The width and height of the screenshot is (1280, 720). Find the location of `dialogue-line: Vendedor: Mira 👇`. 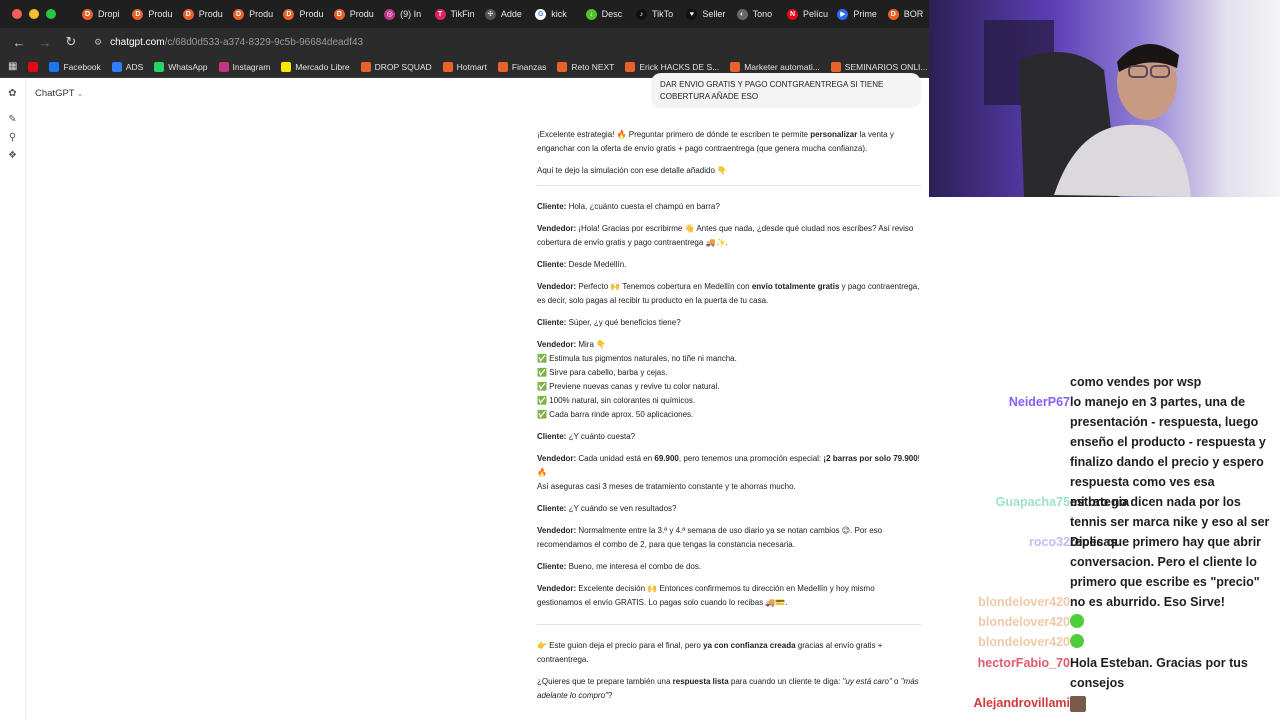

dialogue-line: Vendedor: Mira 👇 is located at coordinates (729, 345).